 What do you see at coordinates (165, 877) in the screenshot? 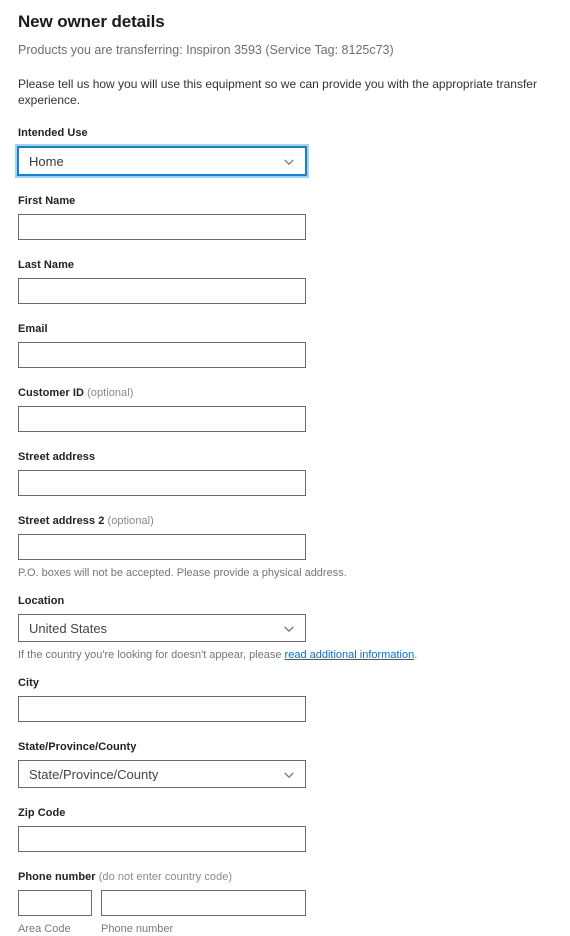
I see `label-phone-number-note: (do not enter country code)` at bounding box center [165, 877].